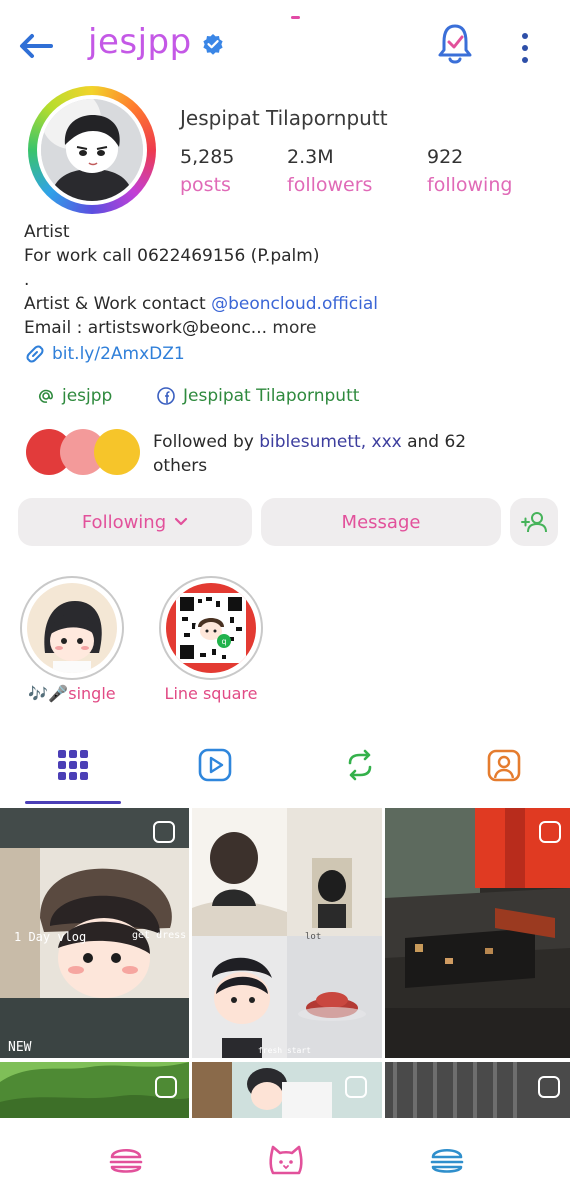  What do you see at coordinates (124, 522) in the screenshot?
I see `following-button-label: Following` at bounding box center [124, 522].